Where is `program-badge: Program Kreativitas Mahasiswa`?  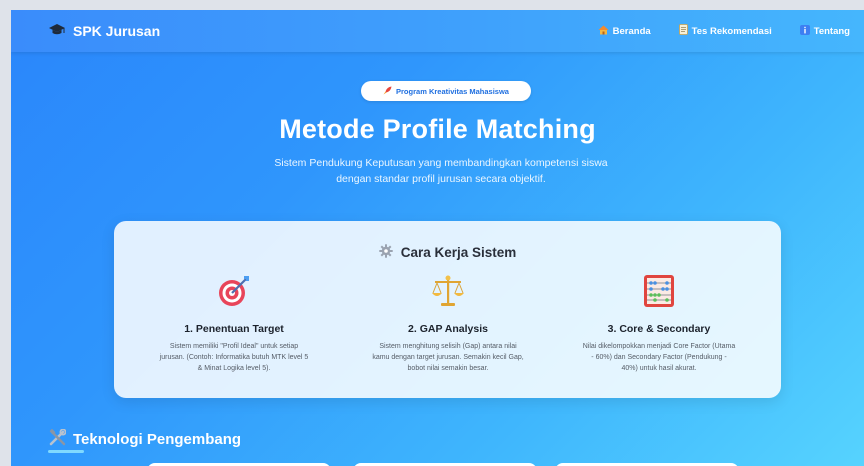
program-badge: Program Kreativitas Mahasiswa is located at coordinates (446, 91).